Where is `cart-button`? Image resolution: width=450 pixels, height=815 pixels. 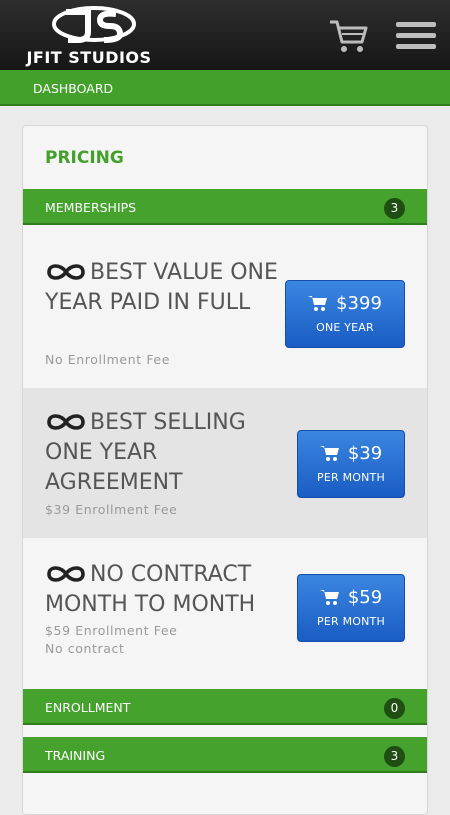 cart-button is located at coordinates (349, 36).